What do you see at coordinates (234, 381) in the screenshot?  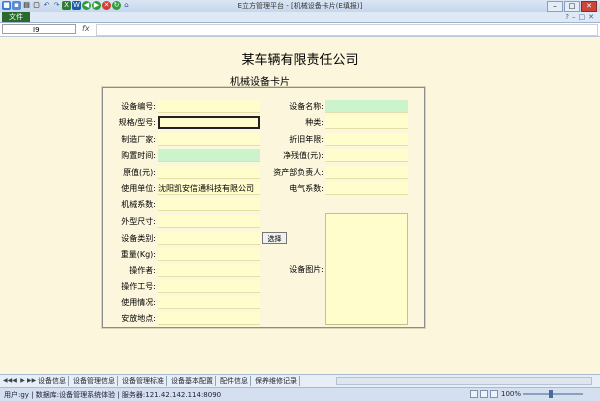 I see `tab-parts-info: 配件信息` at bounding box center [234, 381].